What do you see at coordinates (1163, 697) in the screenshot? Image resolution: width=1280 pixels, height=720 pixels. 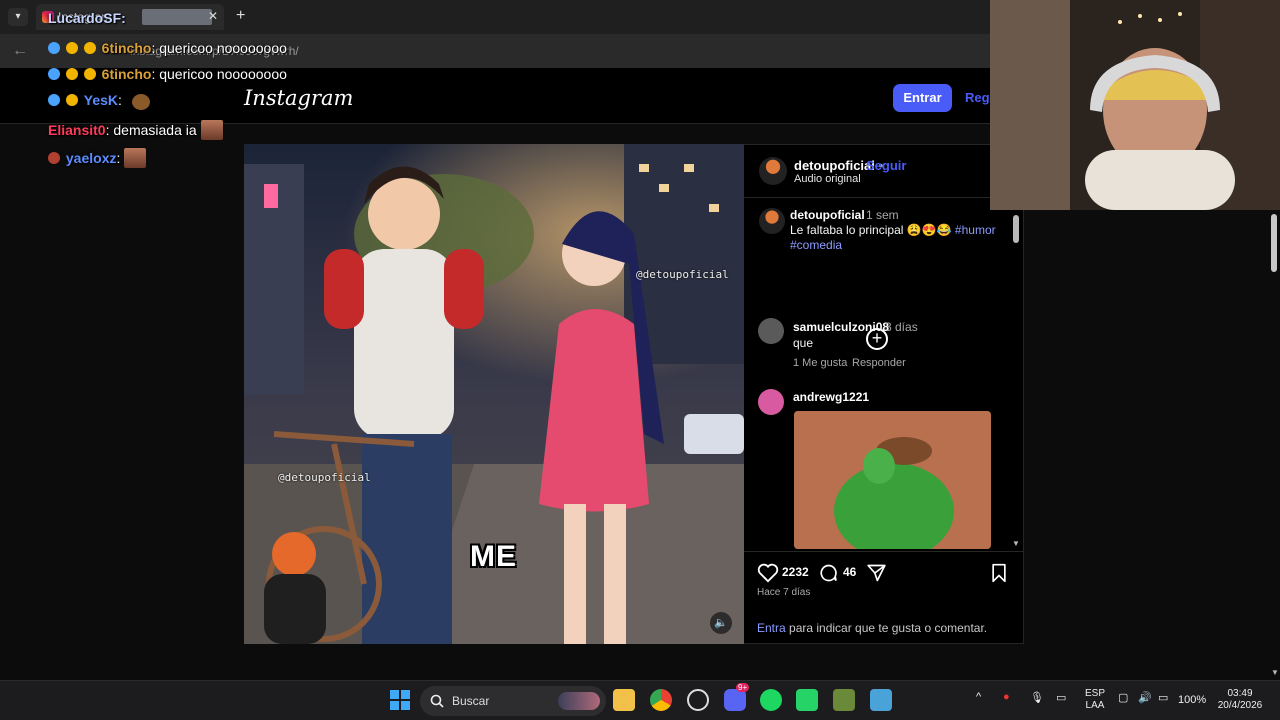 I see `battery-icon: ▭` at bounding box center [1163, 697].